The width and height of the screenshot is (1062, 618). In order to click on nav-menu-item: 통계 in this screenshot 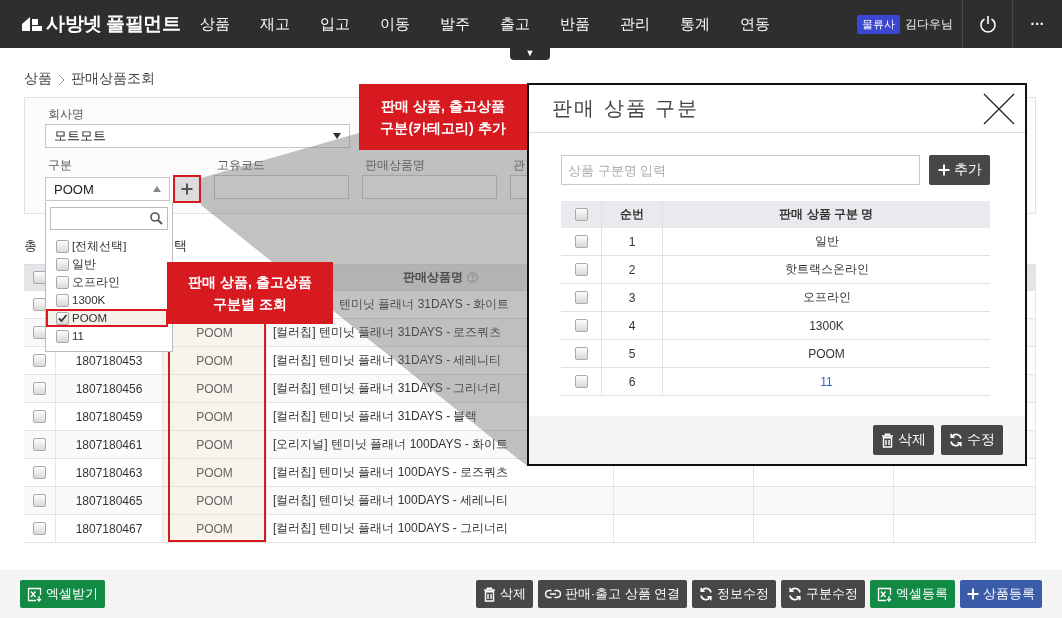, I will do `click(695, 24)`.